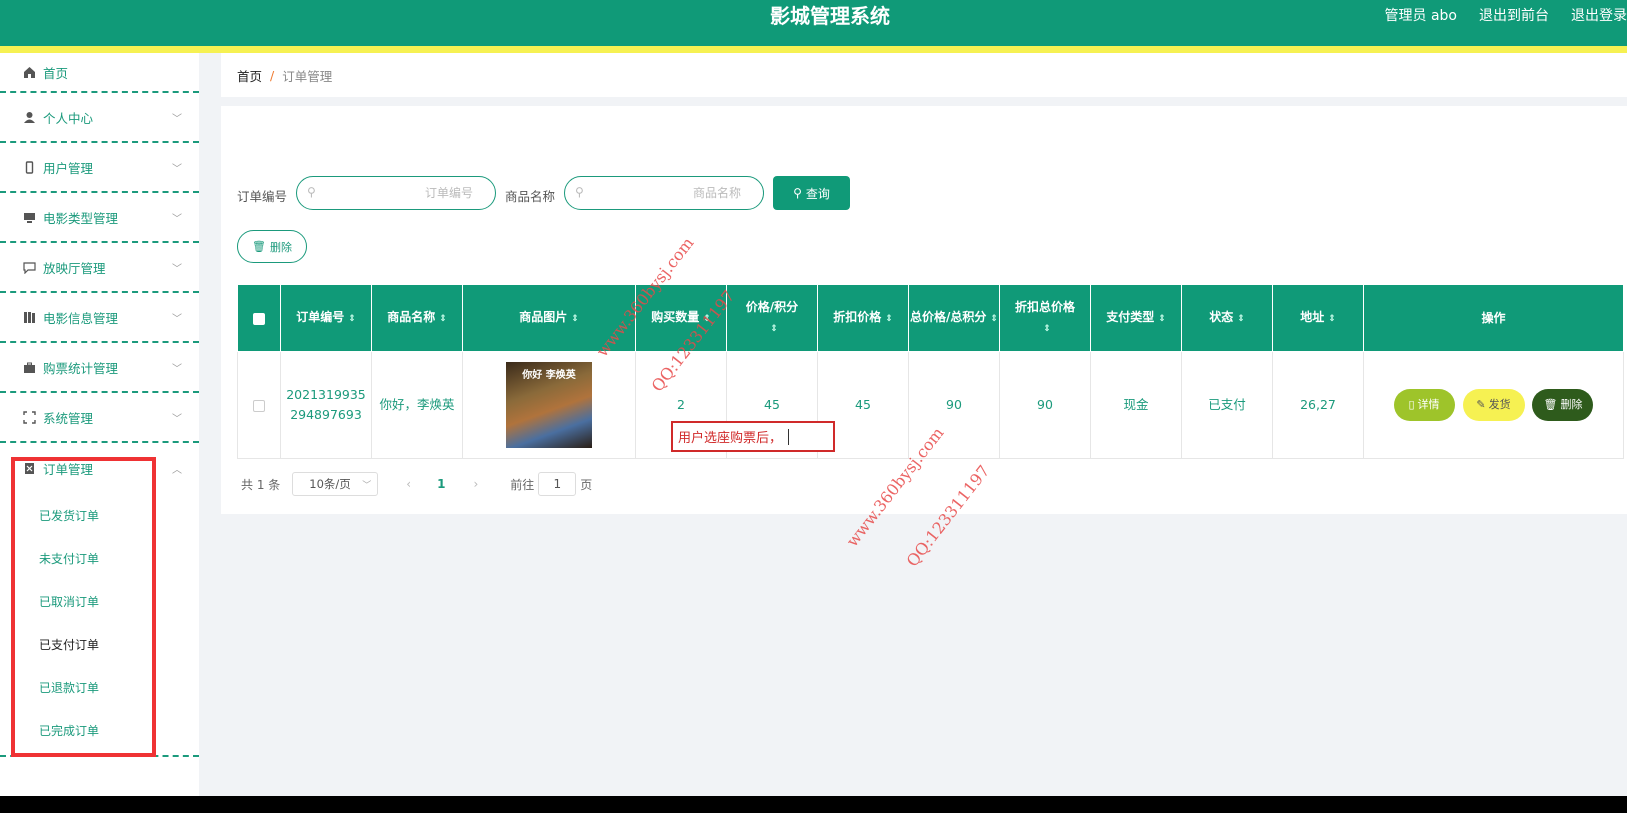 This screenshot has width=1627, height=813. Describe the element at coordinates (730, 438) in the screenshot. I see `annotation-text: 用户选座购票后，` at that location.